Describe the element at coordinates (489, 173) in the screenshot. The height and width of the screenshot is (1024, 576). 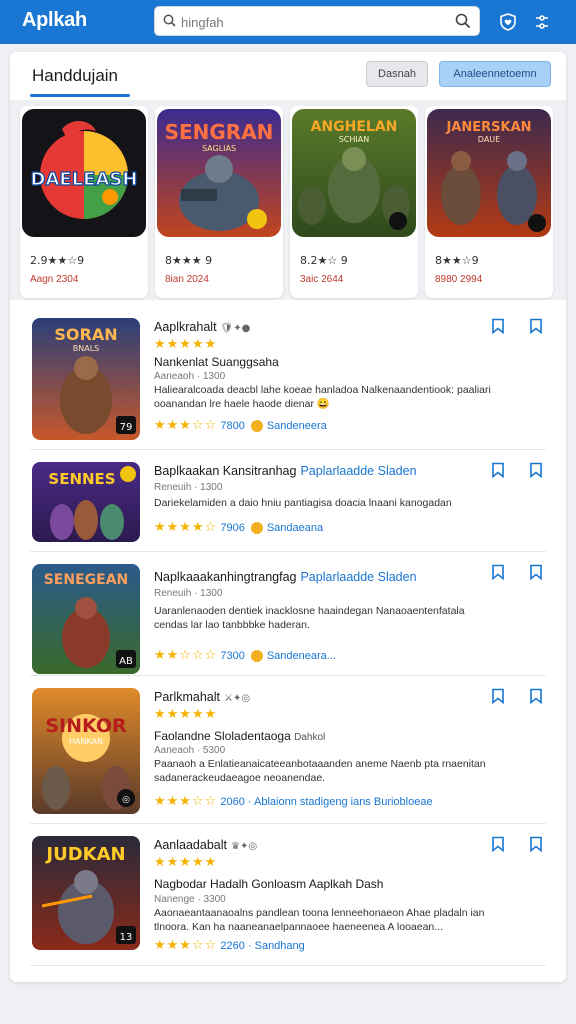
I see `game-thumbnail: JANERSKAN DAUE` at that location.